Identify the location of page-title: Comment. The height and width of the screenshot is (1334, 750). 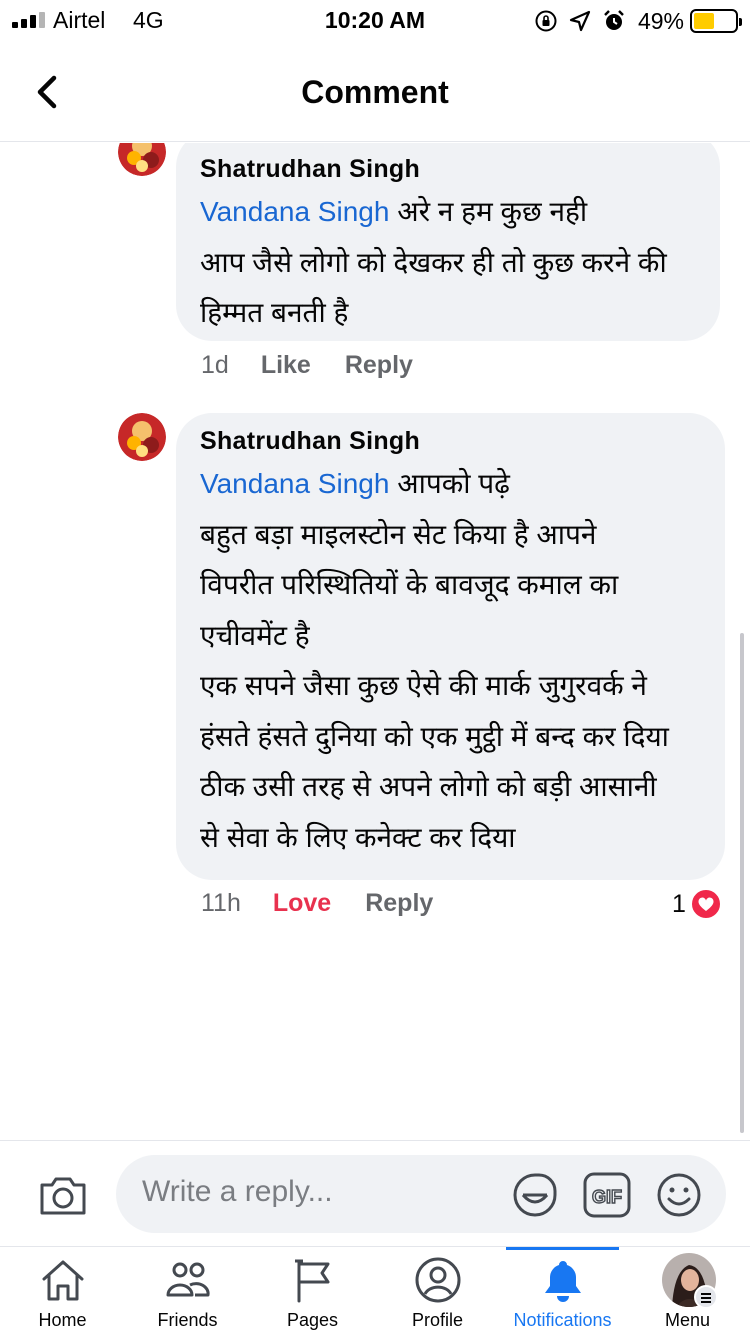
(375, 92).